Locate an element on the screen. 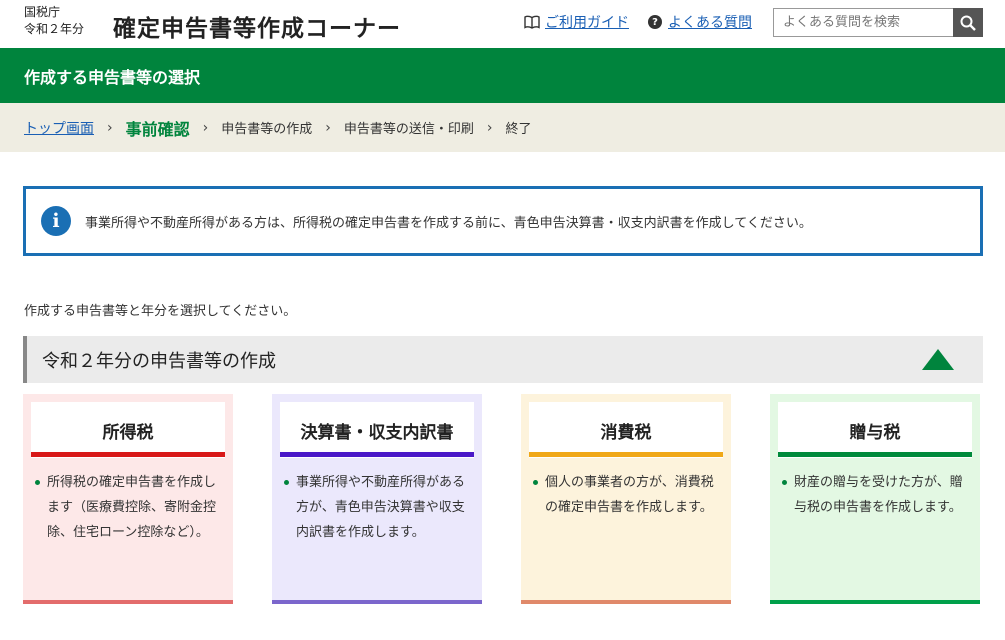 The height and width of the screenshot is (640, 1005). site-header: 国税庁 令和２年分 確定申告書等作成コーナー ご利用ガイド ? よくある質問 is located at coordinates (502, 24).